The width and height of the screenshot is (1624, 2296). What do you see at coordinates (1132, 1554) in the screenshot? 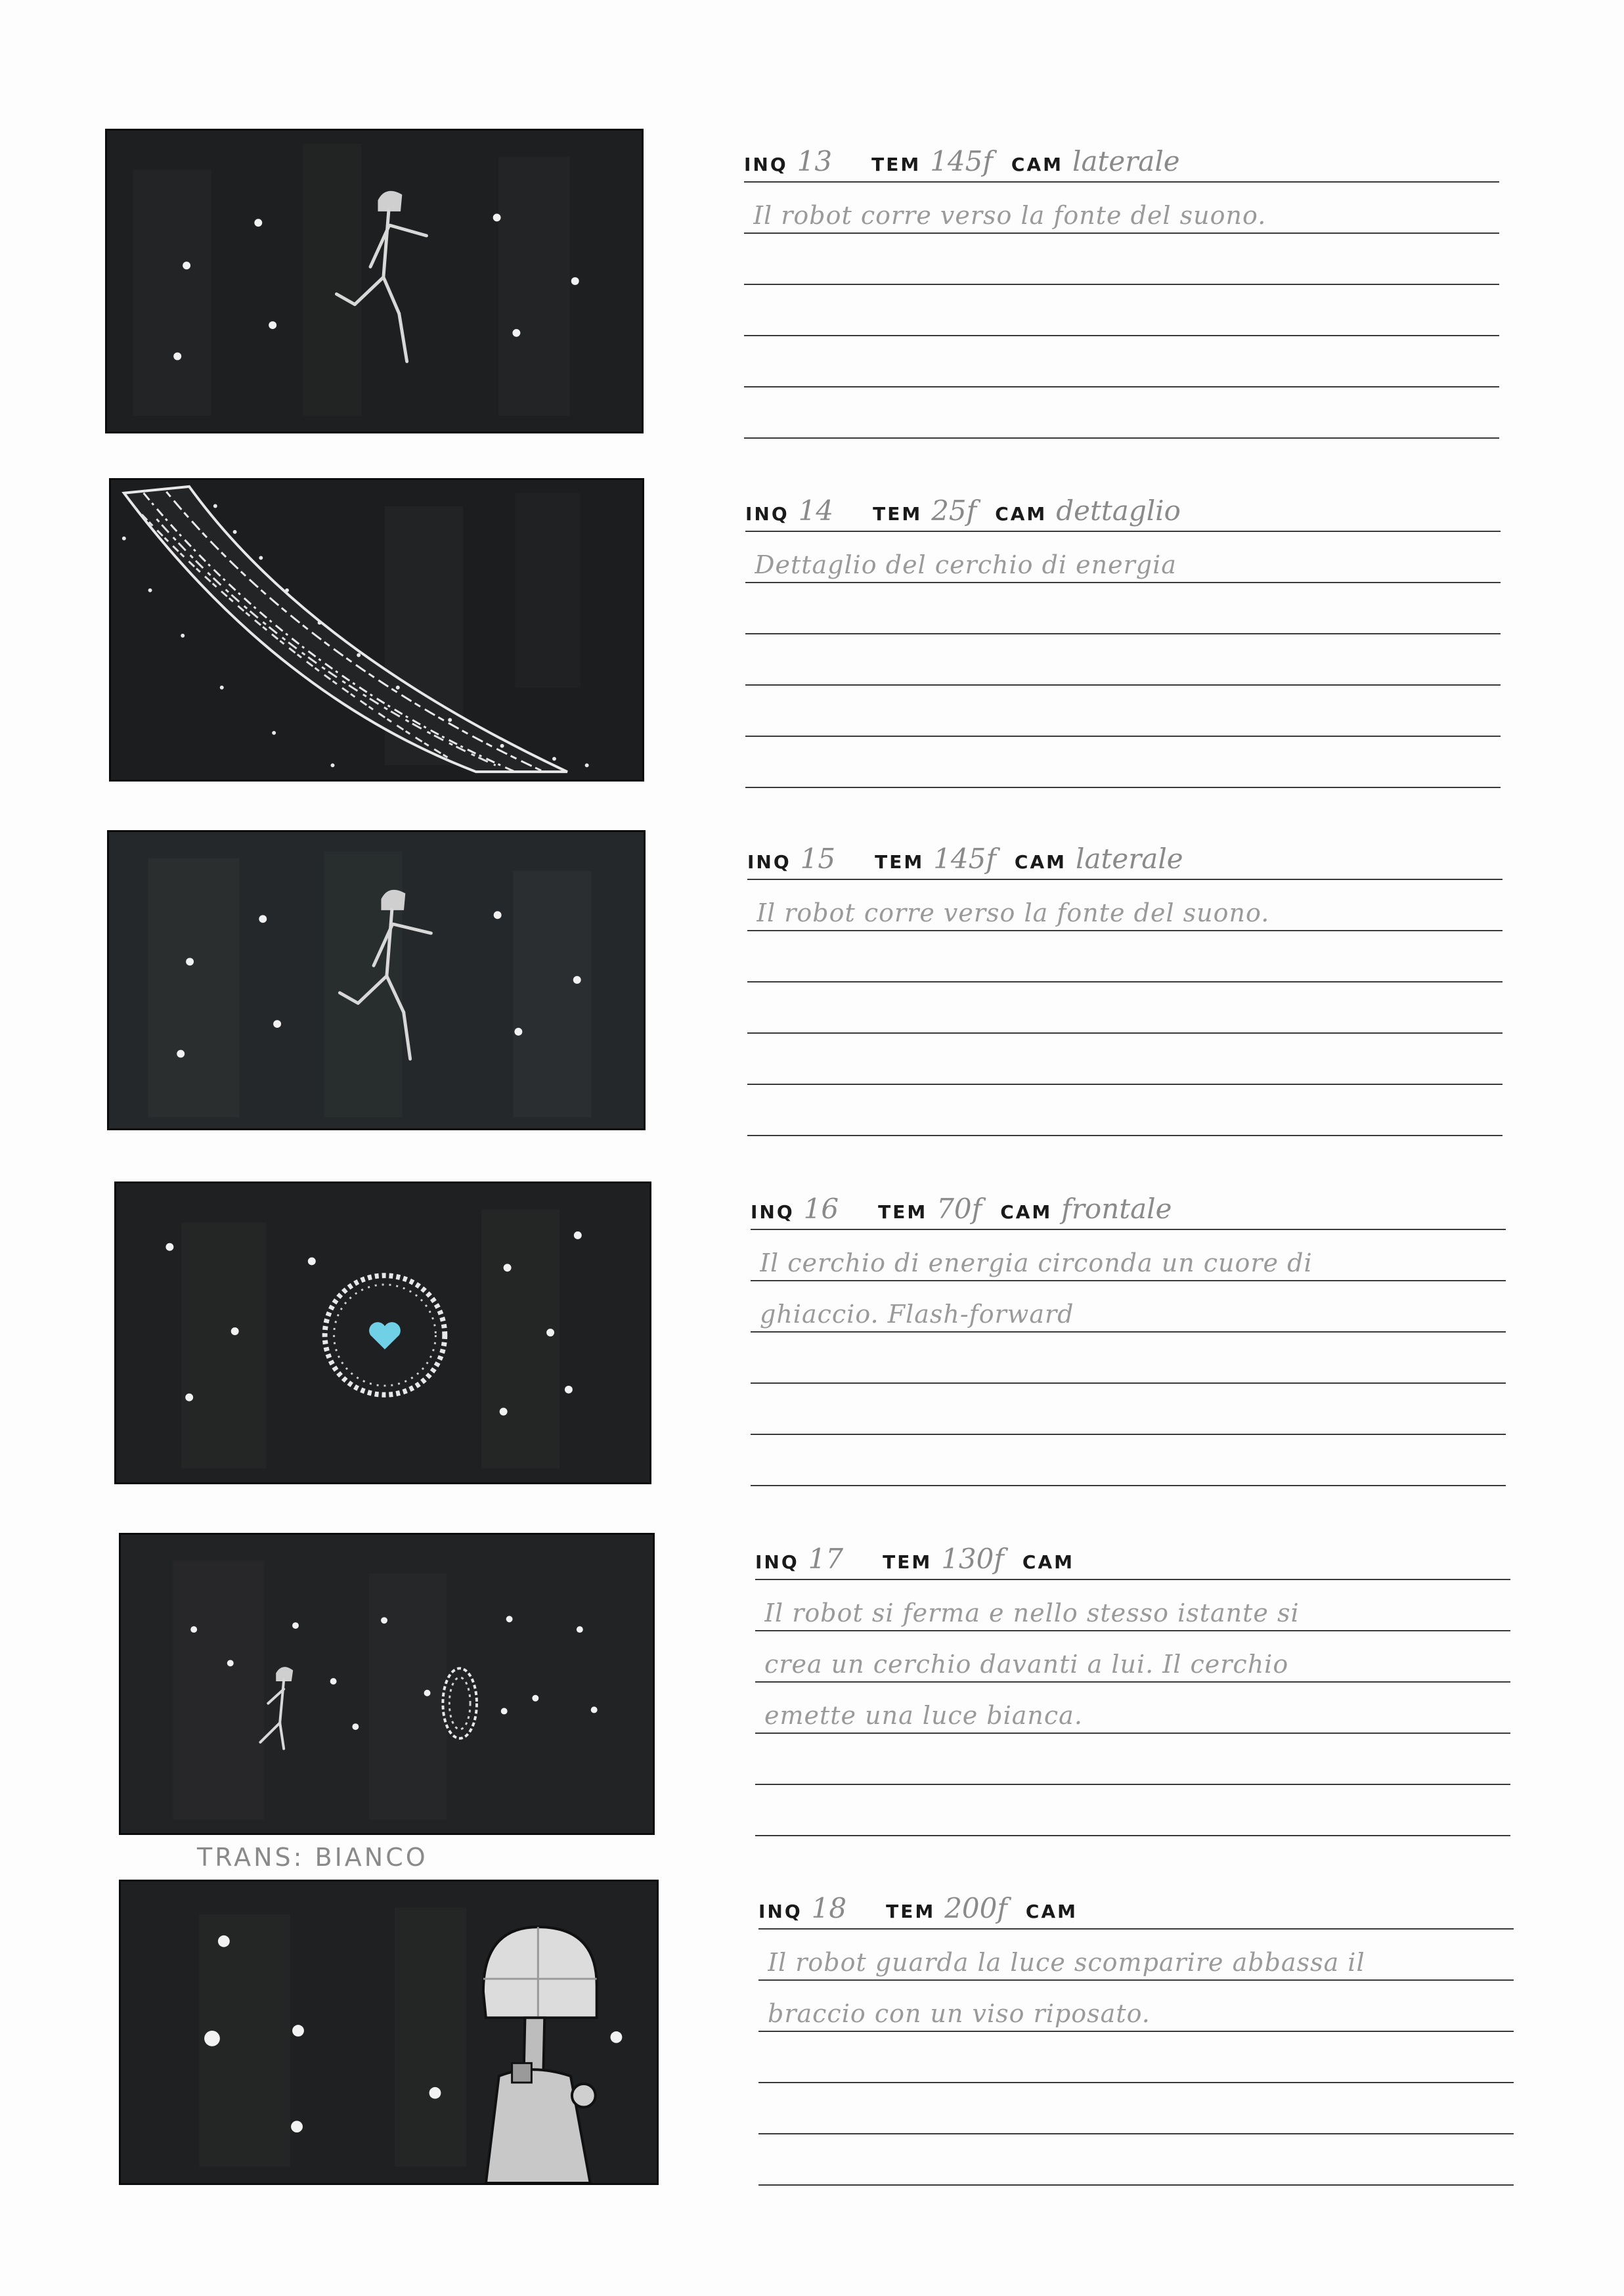
I see `shot-header: INQ 17 TEM 130f CAM` at bounding box center [1132, 1554].